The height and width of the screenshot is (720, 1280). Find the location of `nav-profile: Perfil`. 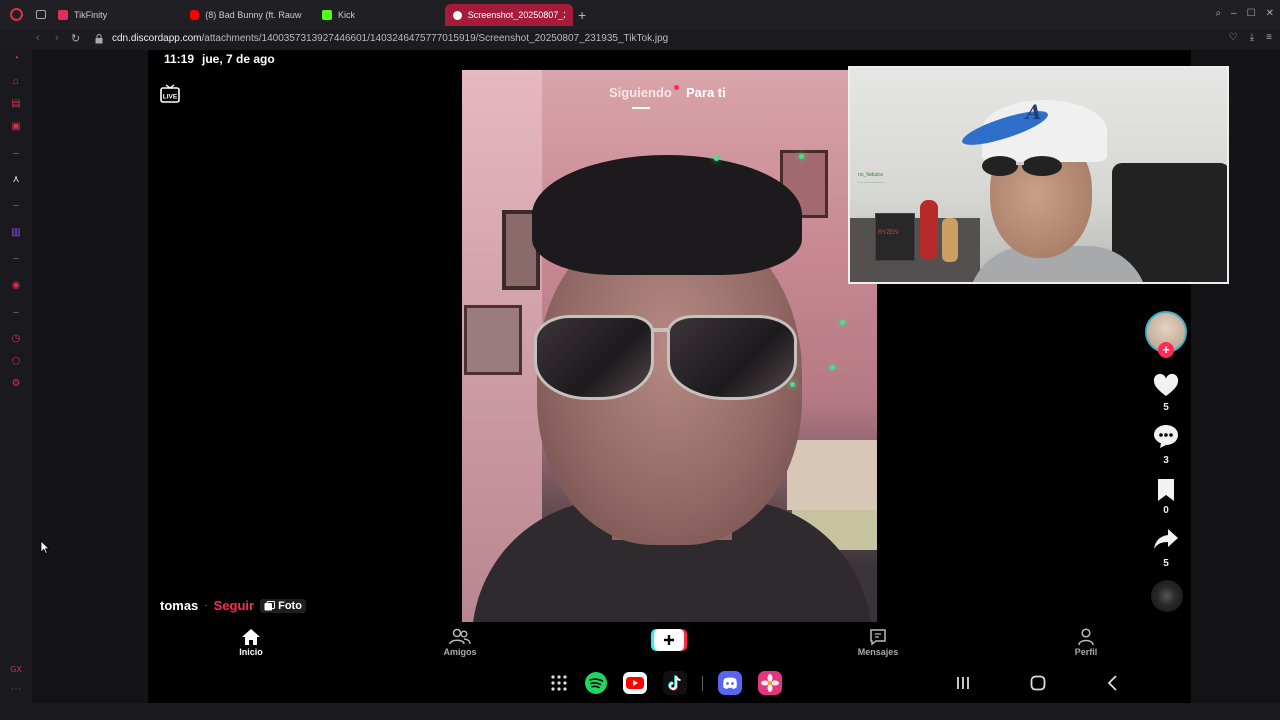

nav-profile: Perfil is located at coordinates (1086, 642).